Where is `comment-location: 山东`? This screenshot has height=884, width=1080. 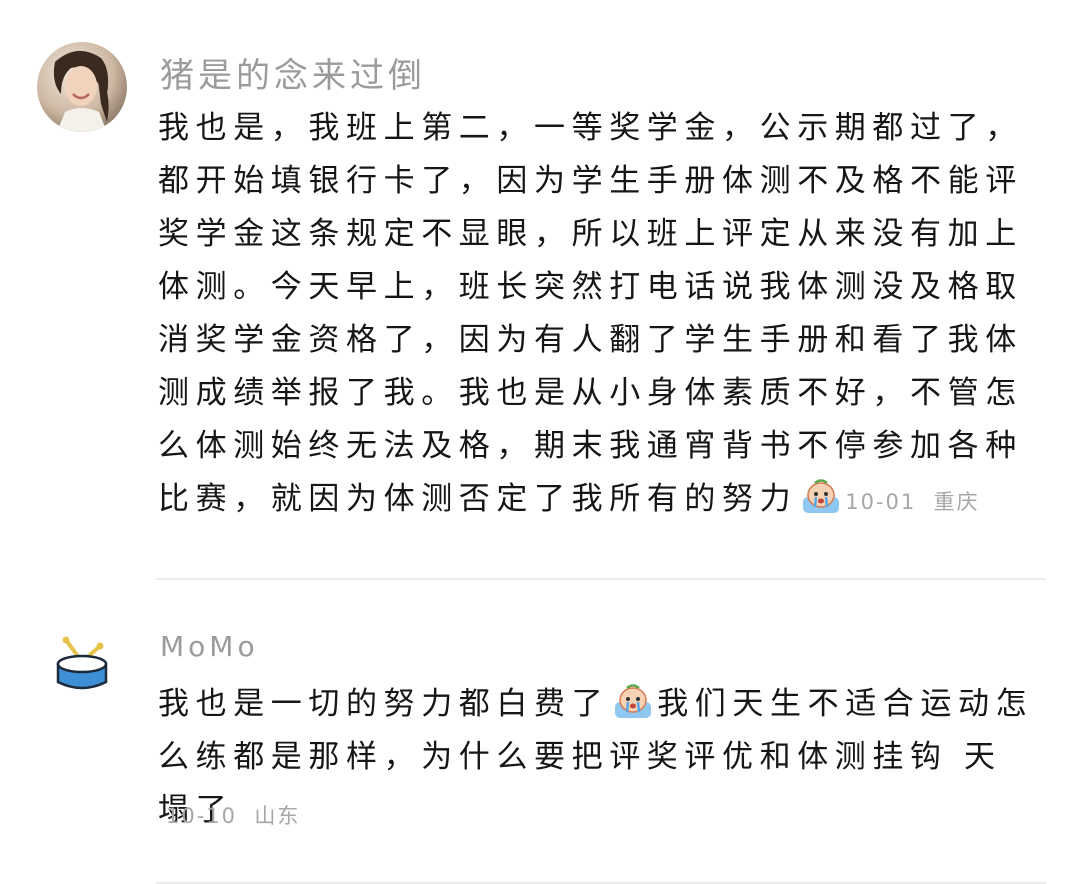 comment-location: 山东 is located at coordinates (277, 816).